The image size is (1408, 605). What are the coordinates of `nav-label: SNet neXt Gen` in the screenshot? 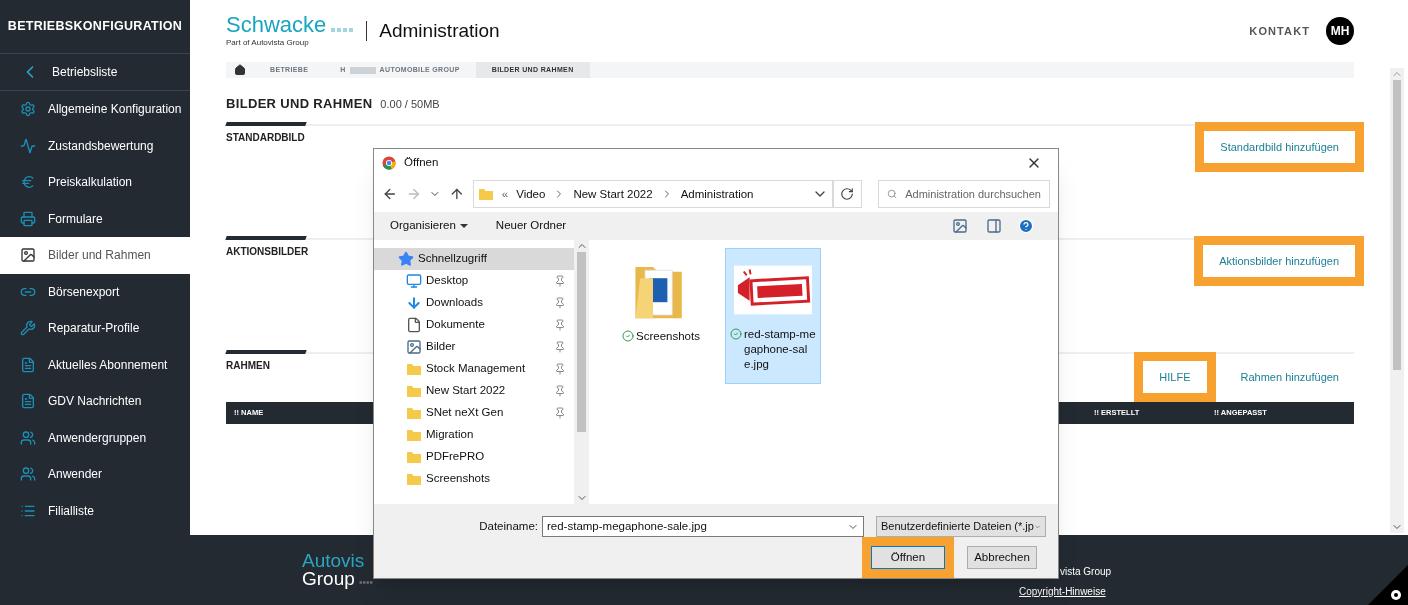 It's located at (465, 413).